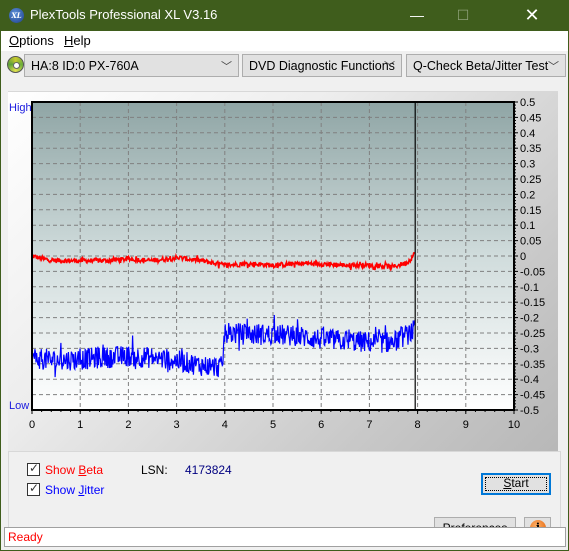 This screenshot has width=569, height=551. What do you see at coordinates (33, 488) in the screenshot?
I see `show-jitter-checkbox` at bounding box center [33, 488].